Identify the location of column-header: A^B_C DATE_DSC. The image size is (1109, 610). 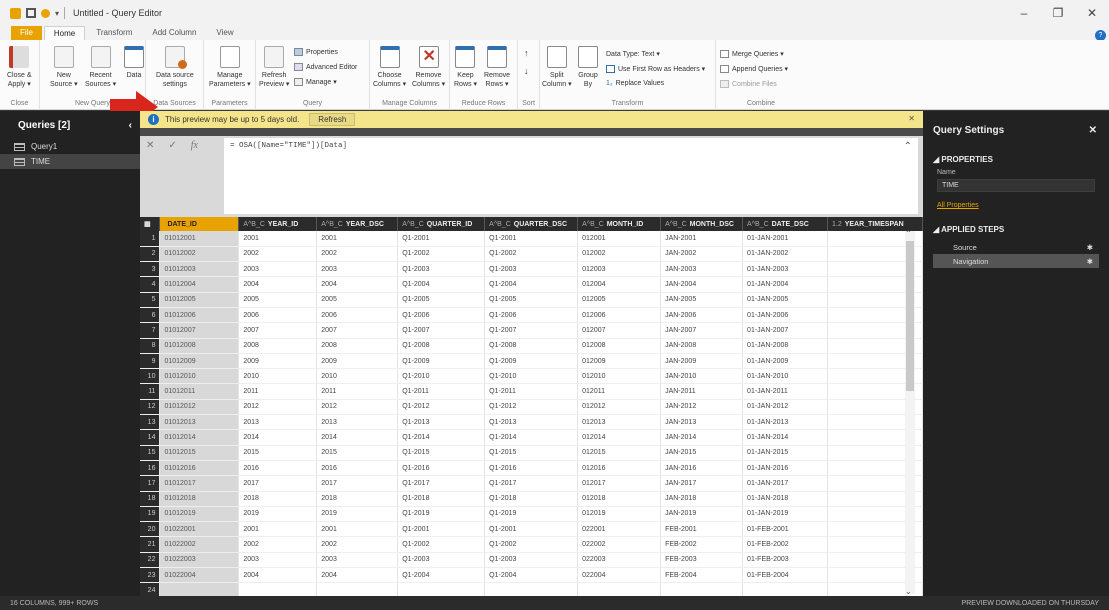
(785, 224).